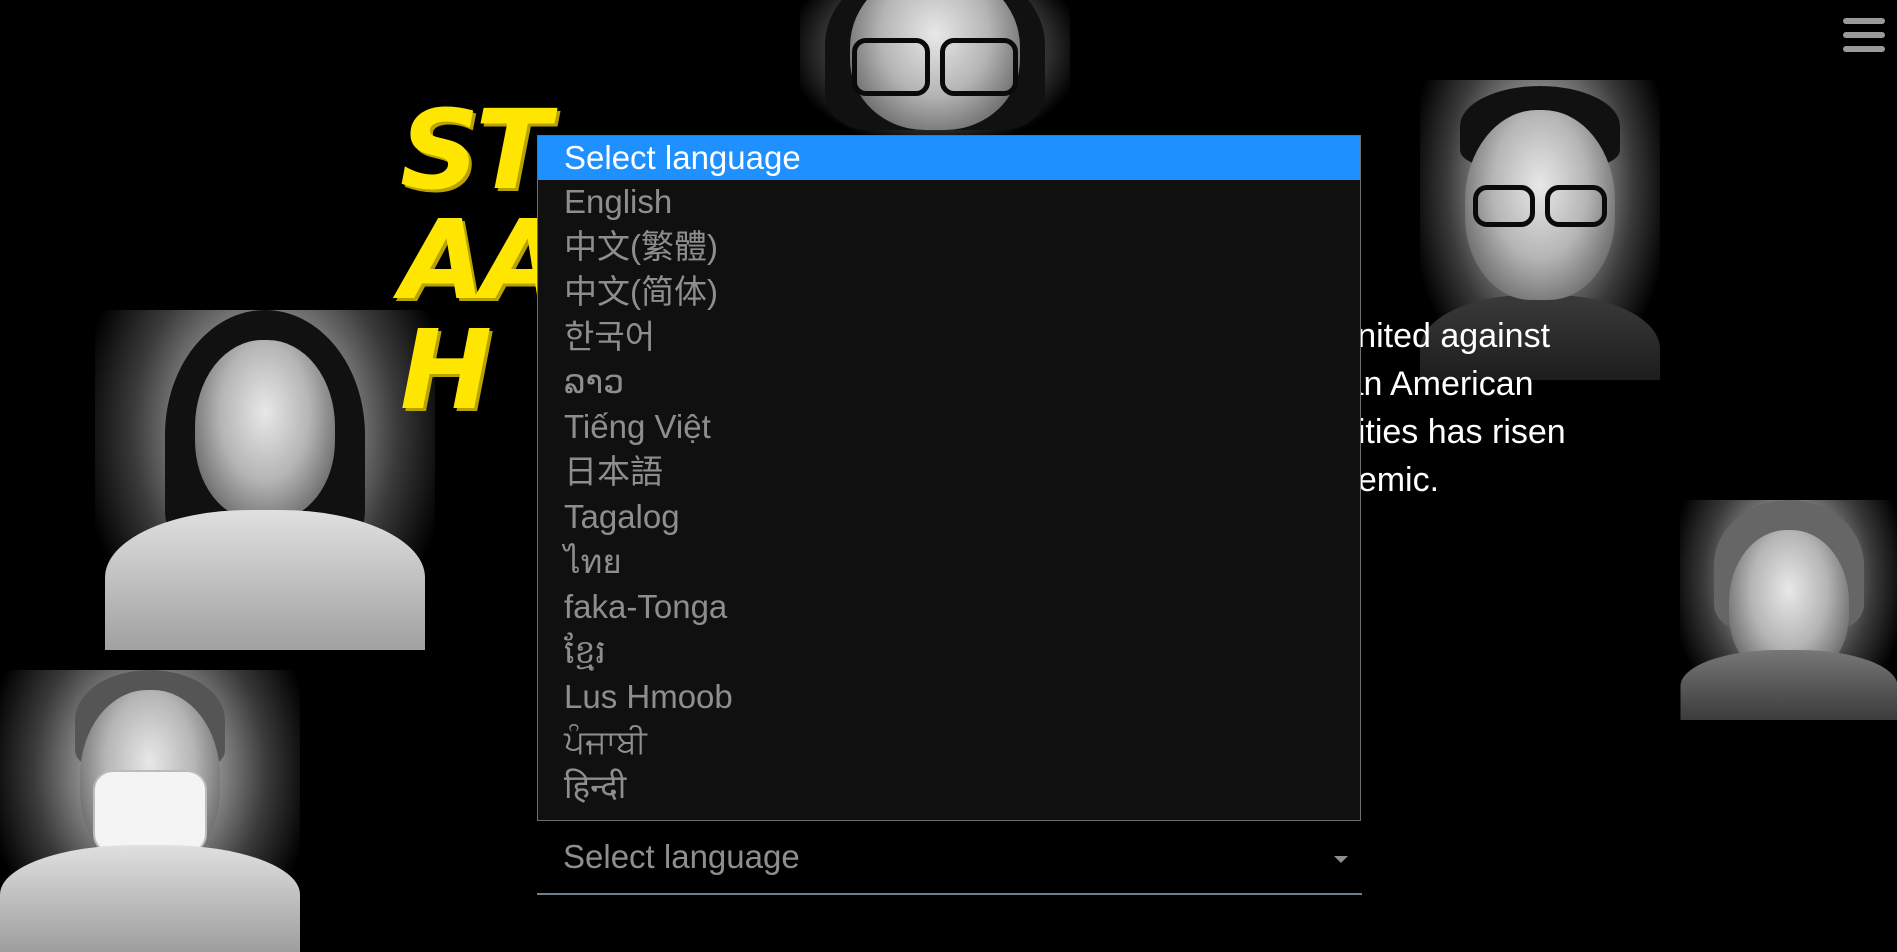 The height and width of the screenshot is (952, 1897). What do you see at coordinates (1341, 859) in the screenshot?
I see `caret-down-icon` at bounding box center [1341, 859].